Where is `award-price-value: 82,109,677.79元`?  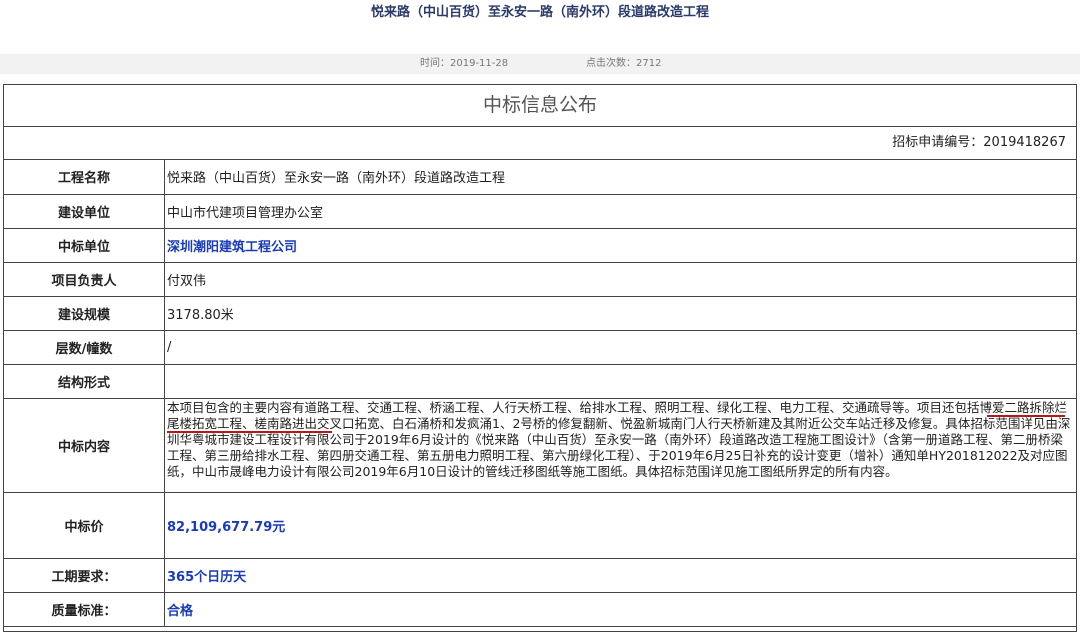
award-price-value: 82,109,677.79元 is located at coordinates (620, 525).